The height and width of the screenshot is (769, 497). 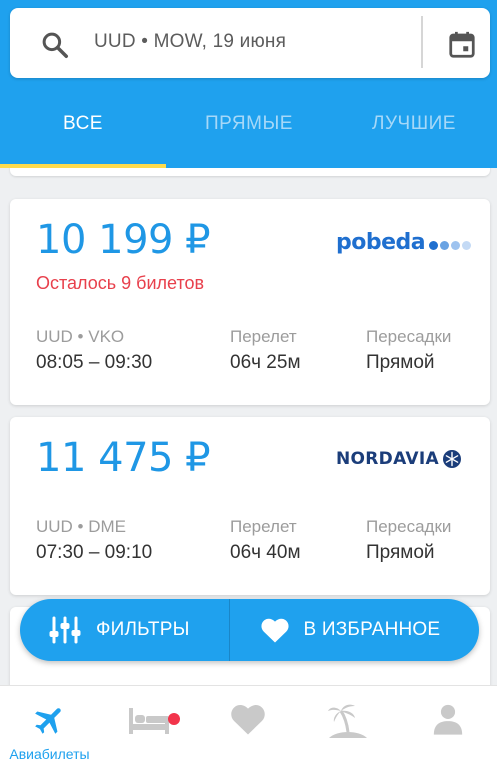 I want to click on ticket-price: 11 475 ₽, so click(x=123, y=458).